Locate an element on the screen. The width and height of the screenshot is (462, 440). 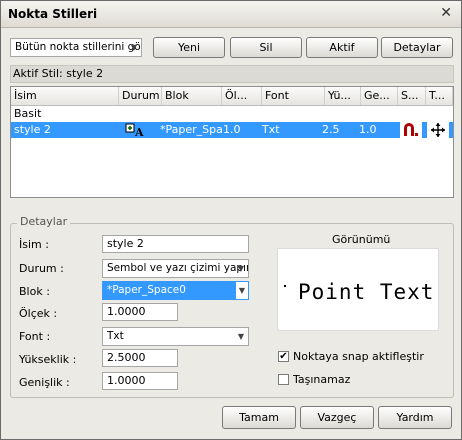
table-row-selected: style 2 A *Paper_Spac 1.0 Txt 2.5 1.0 is located at coordinates (232, 130).